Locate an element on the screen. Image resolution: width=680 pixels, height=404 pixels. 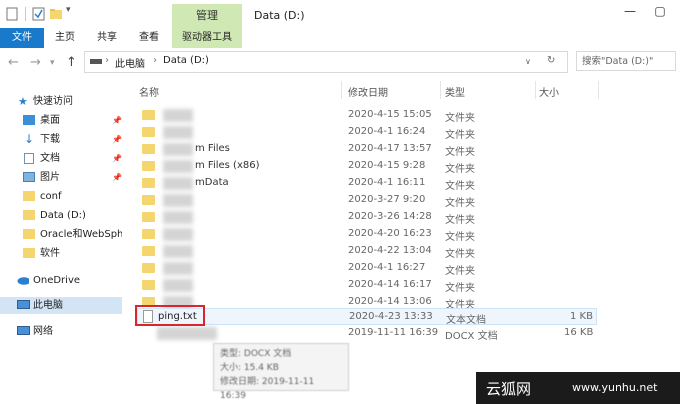
table-row: 2020-4-15 15:05 文件夹 is located at coordinates (367, 115).